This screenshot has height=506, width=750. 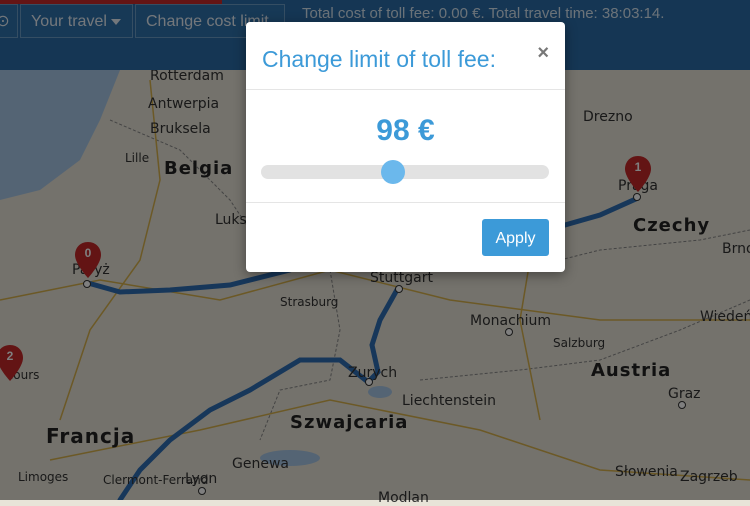 I want to click on slider-handle, so click(x=393, y=172).